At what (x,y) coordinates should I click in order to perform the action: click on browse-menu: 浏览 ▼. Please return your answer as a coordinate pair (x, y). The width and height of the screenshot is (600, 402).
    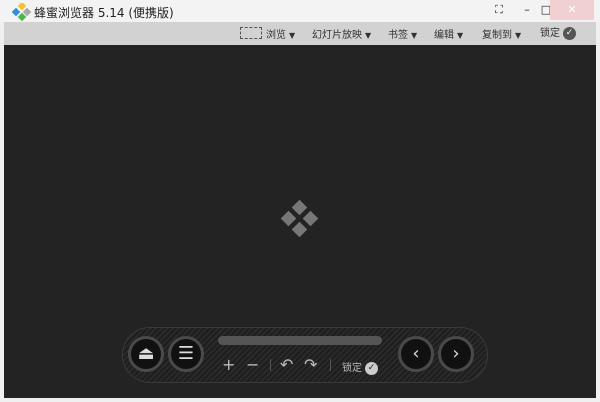
    Looking at the image, I should click on (280, 33).